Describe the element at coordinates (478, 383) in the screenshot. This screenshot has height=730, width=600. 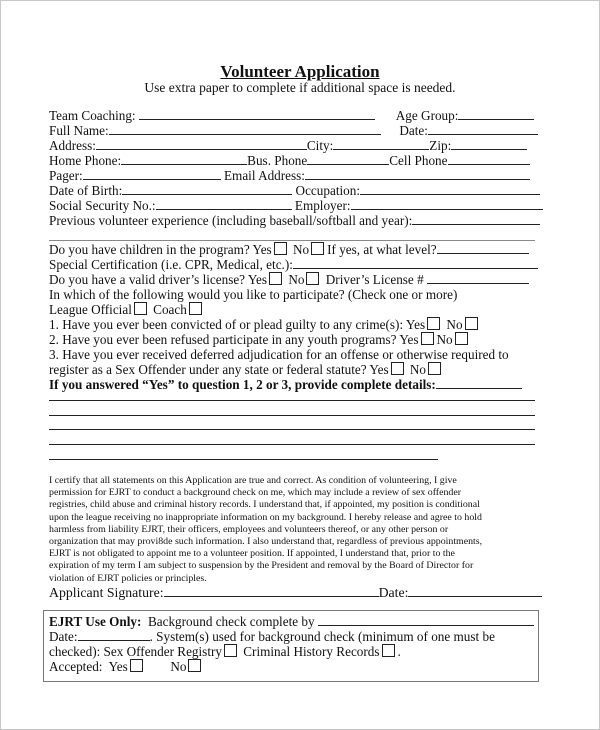
I see `details-field` at that location.